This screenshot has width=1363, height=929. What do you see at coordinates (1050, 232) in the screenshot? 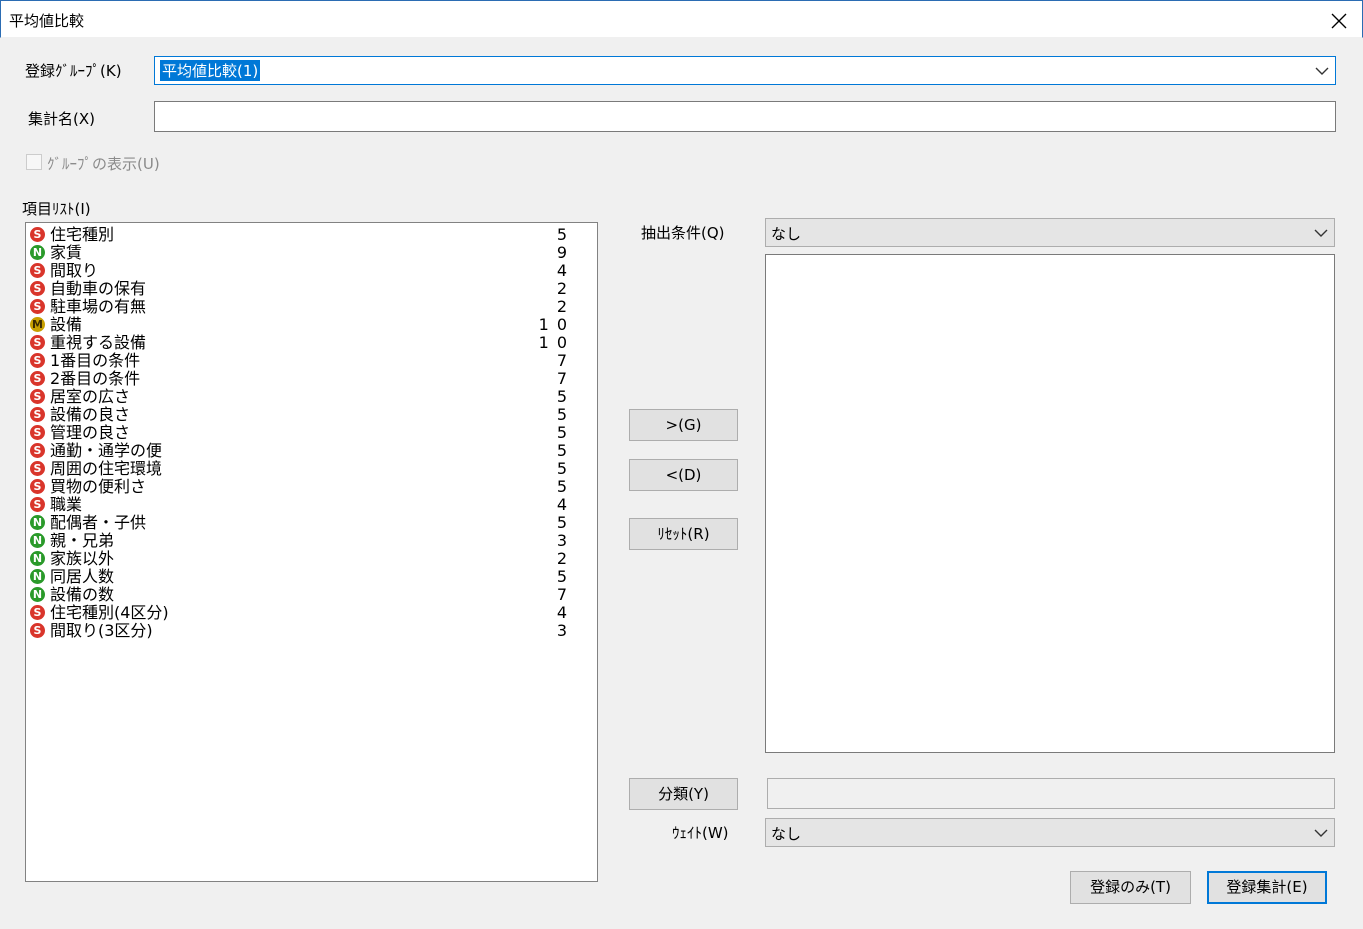
I see `extract-select: なし` at bounding box center [1050, 232].